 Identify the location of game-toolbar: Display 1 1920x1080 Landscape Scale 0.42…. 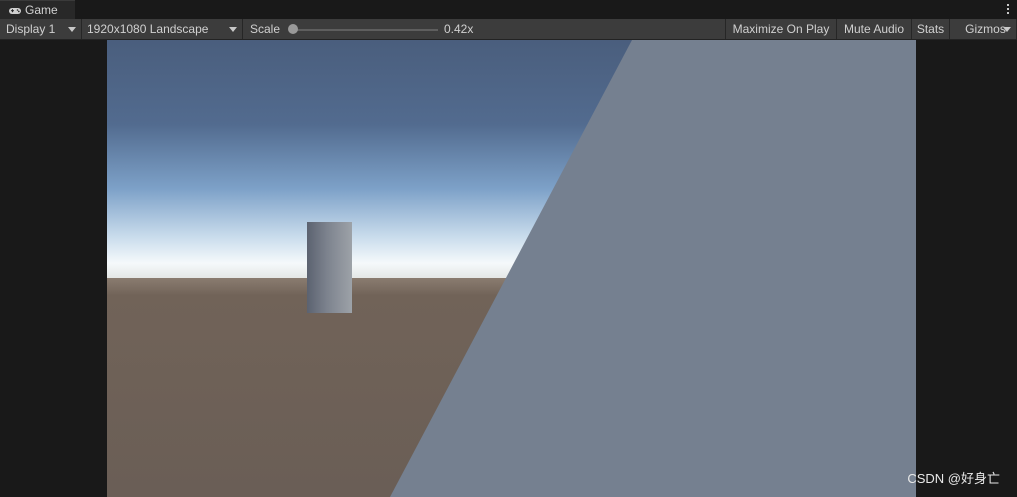
(508, 29).